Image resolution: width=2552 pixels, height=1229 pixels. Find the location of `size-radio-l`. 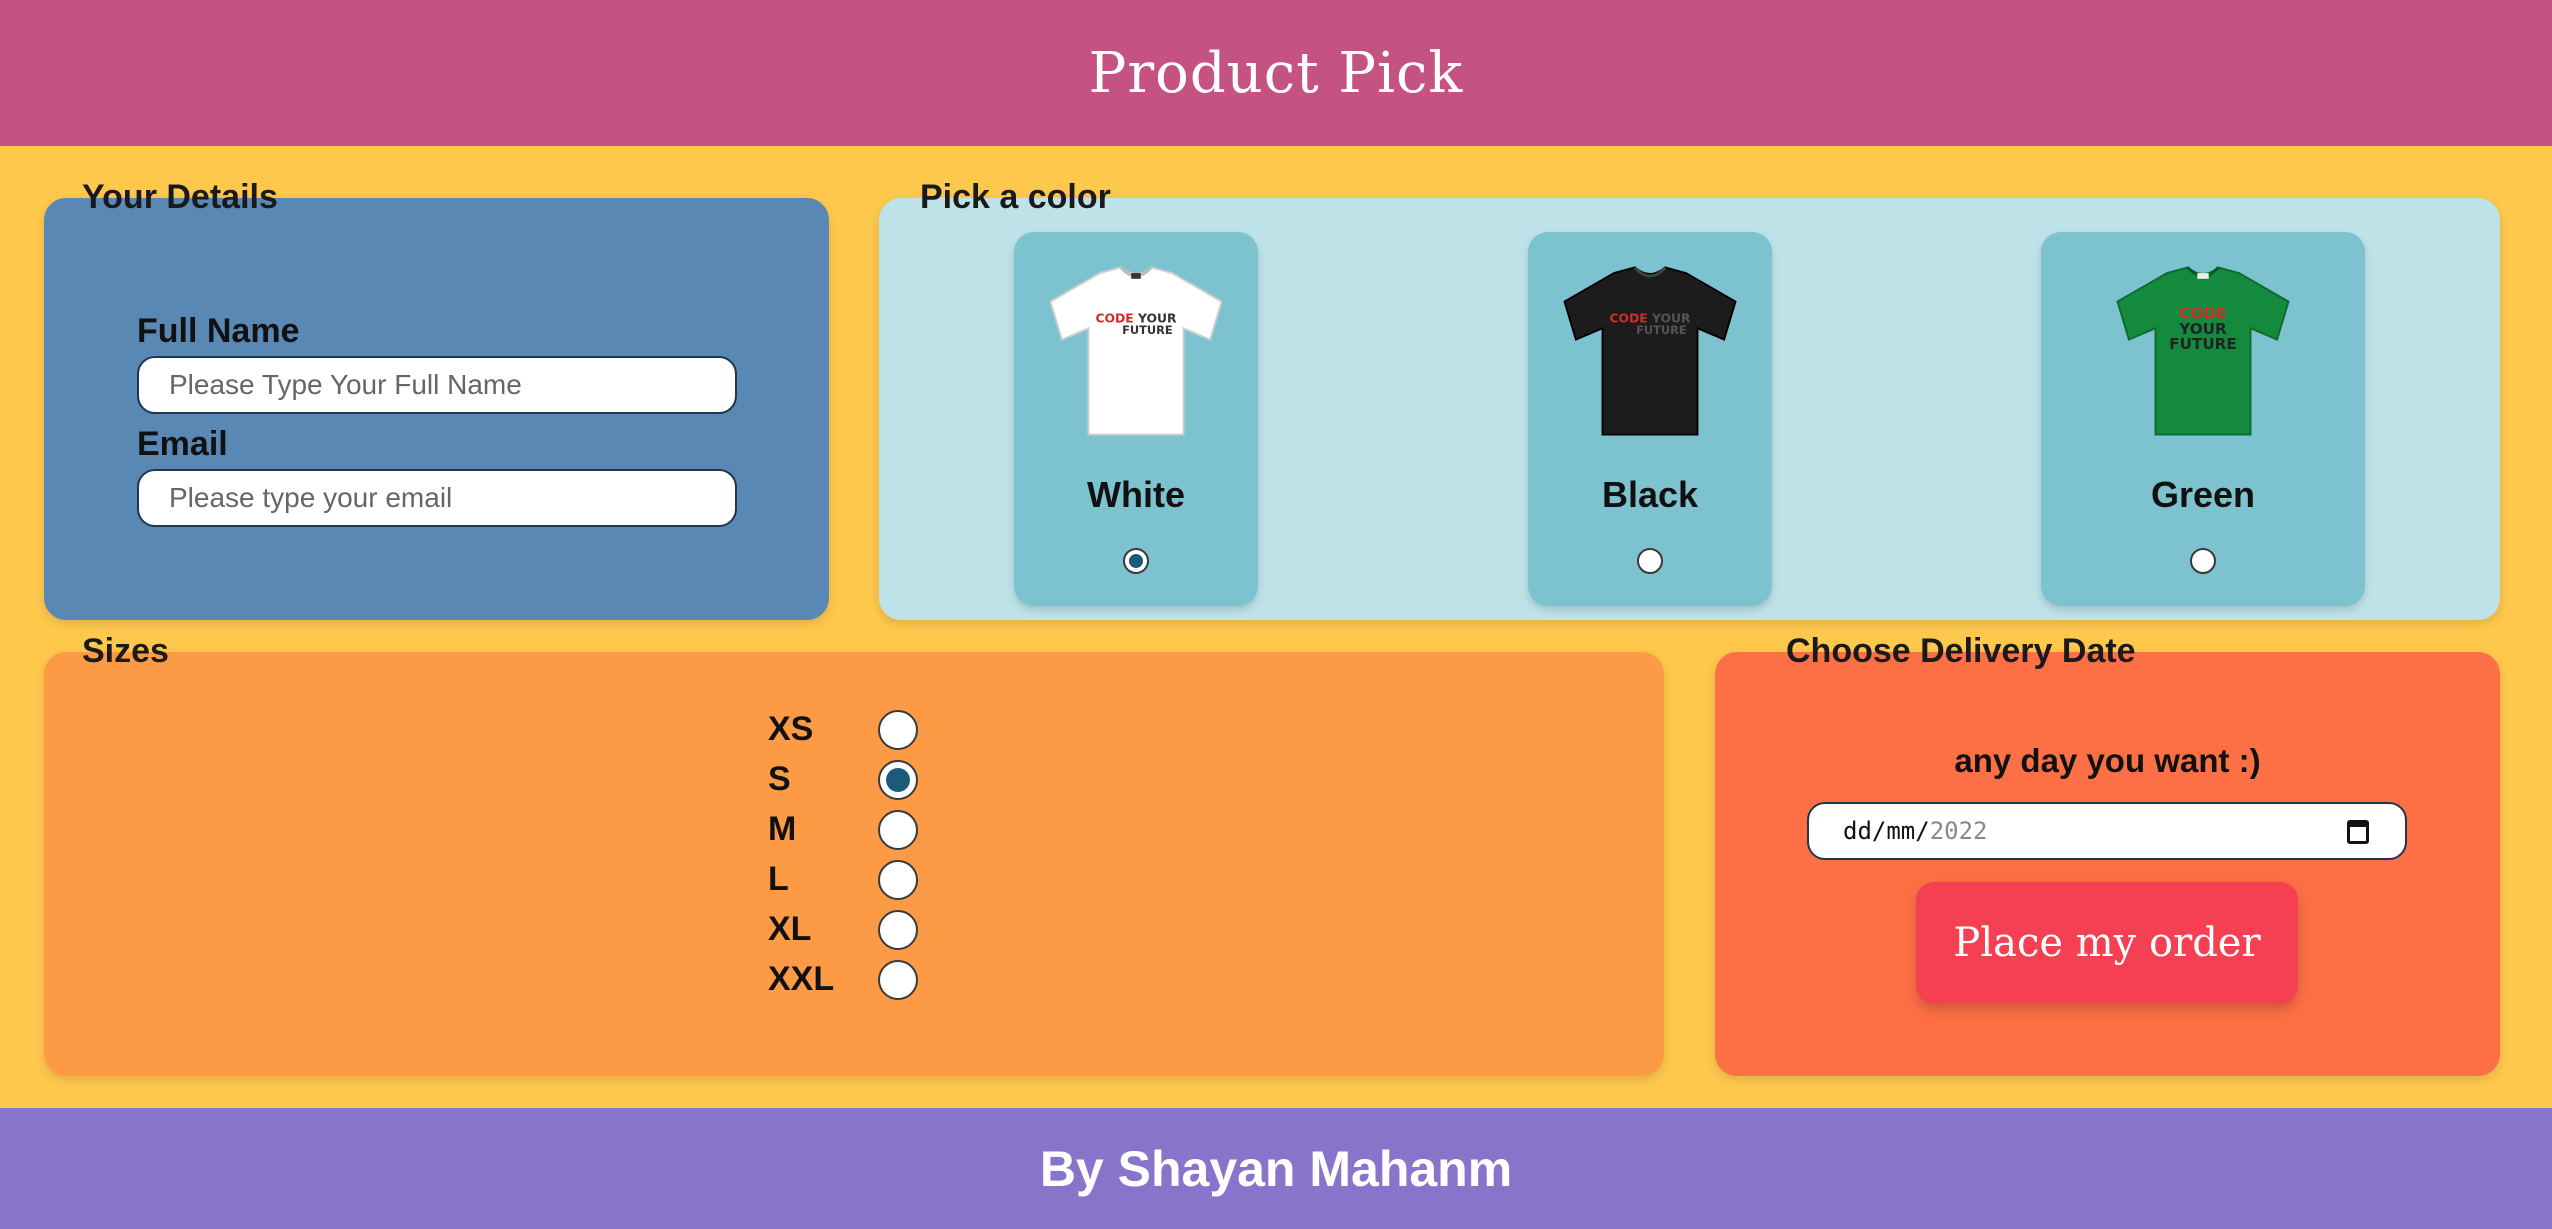

size-radio-l is located at coordinates (898, 880).